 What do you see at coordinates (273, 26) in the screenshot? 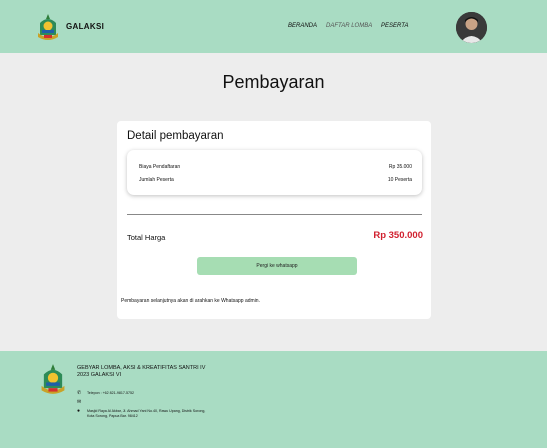
I see `top-header: GALAKSI BERANDA DAFTAR LOMBA PESERTA` at bounding box center [273, 26].